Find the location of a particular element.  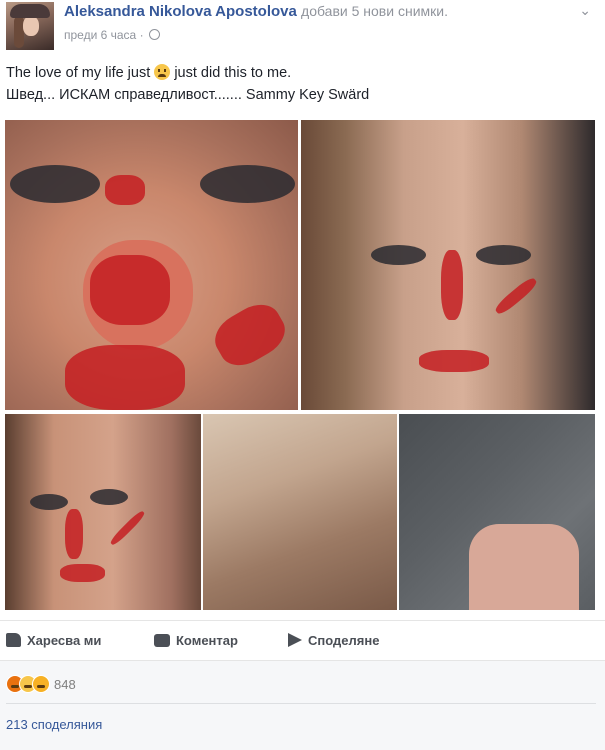

photo-2-wound-cheek is located at coordinates (516, 296).